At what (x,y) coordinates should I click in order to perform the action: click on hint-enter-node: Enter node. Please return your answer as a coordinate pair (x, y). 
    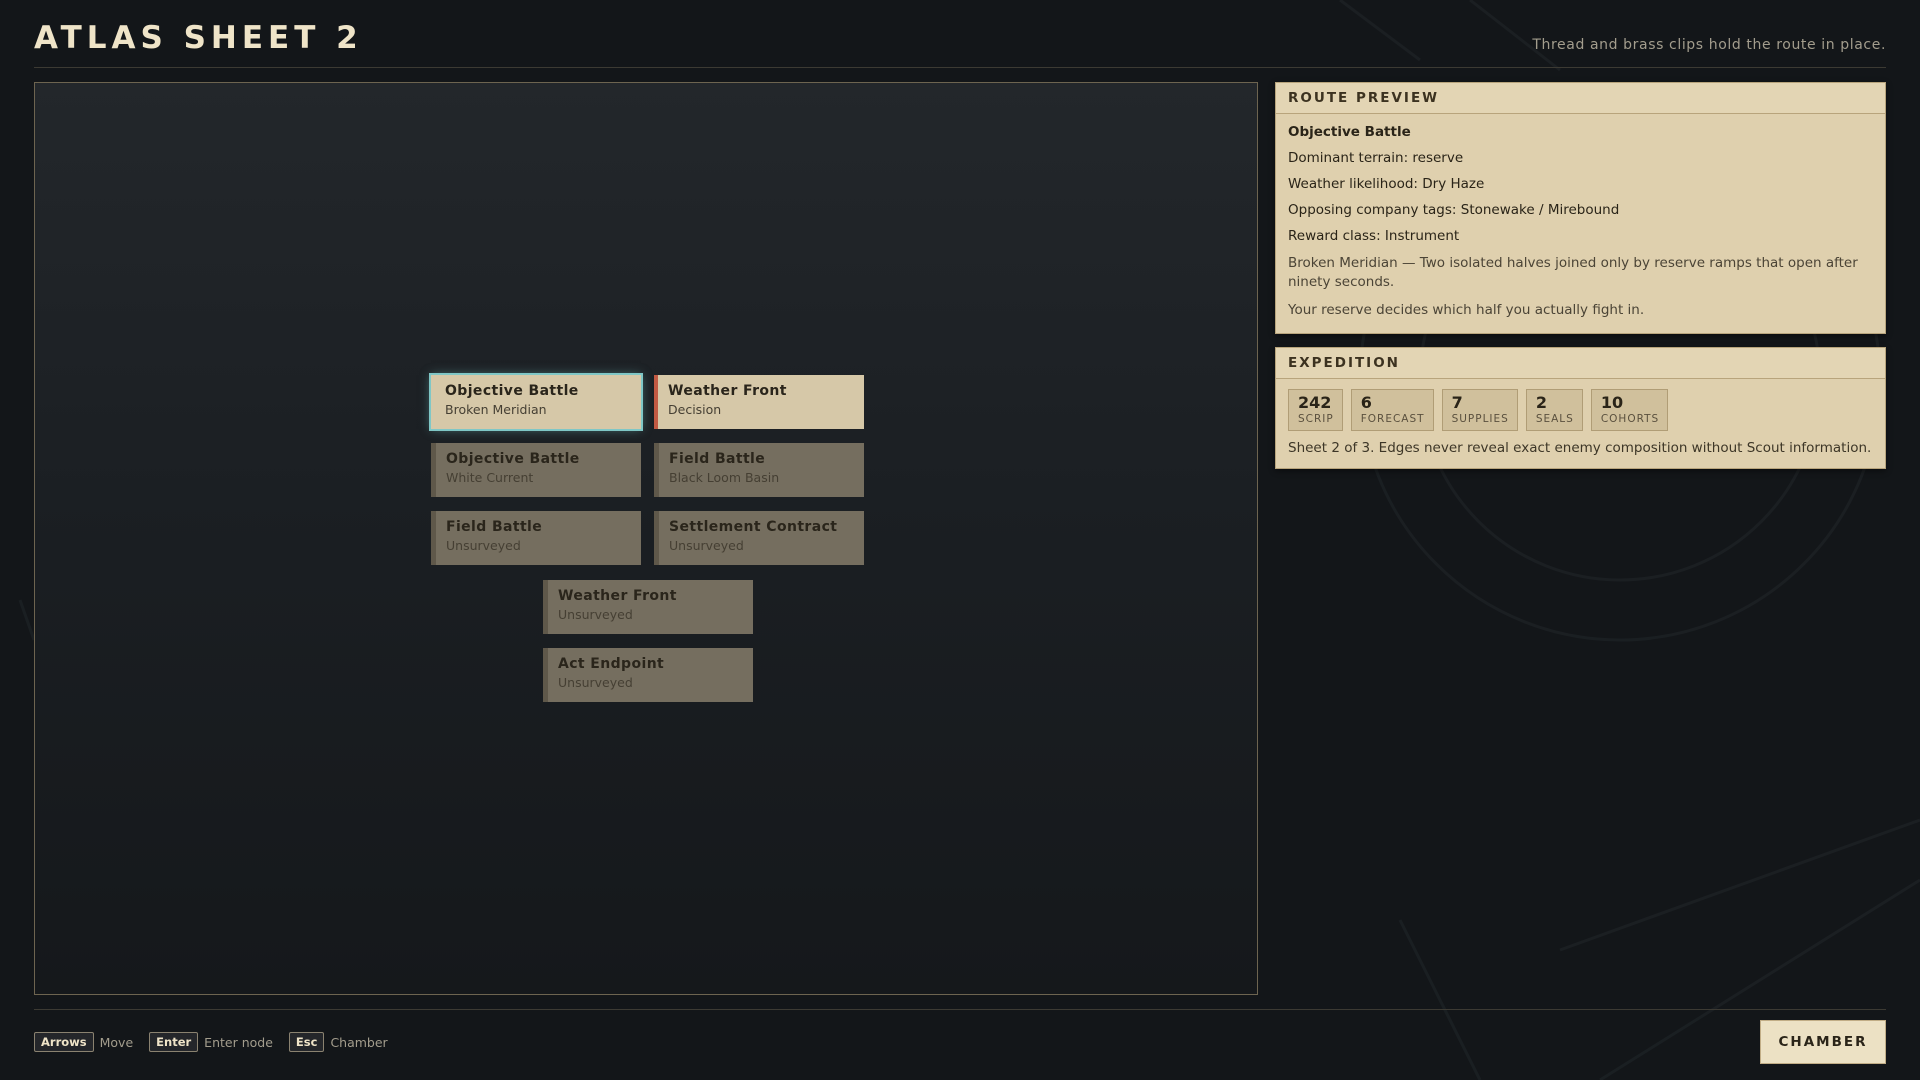
    Looking at the image, I should click on (238, 1042).